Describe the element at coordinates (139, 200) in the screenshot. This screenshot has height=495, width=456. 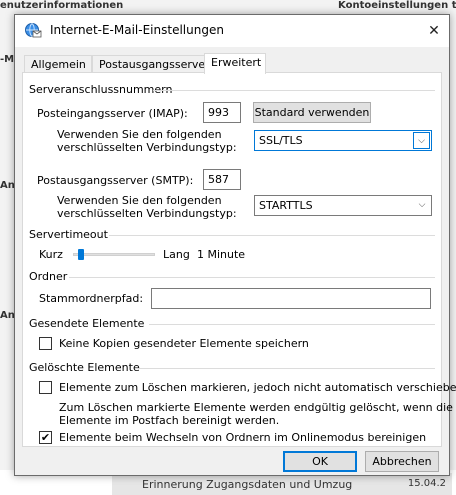
I see `smtp-encryption-label-line1: Verwenden Sie den folgenden` at that location.